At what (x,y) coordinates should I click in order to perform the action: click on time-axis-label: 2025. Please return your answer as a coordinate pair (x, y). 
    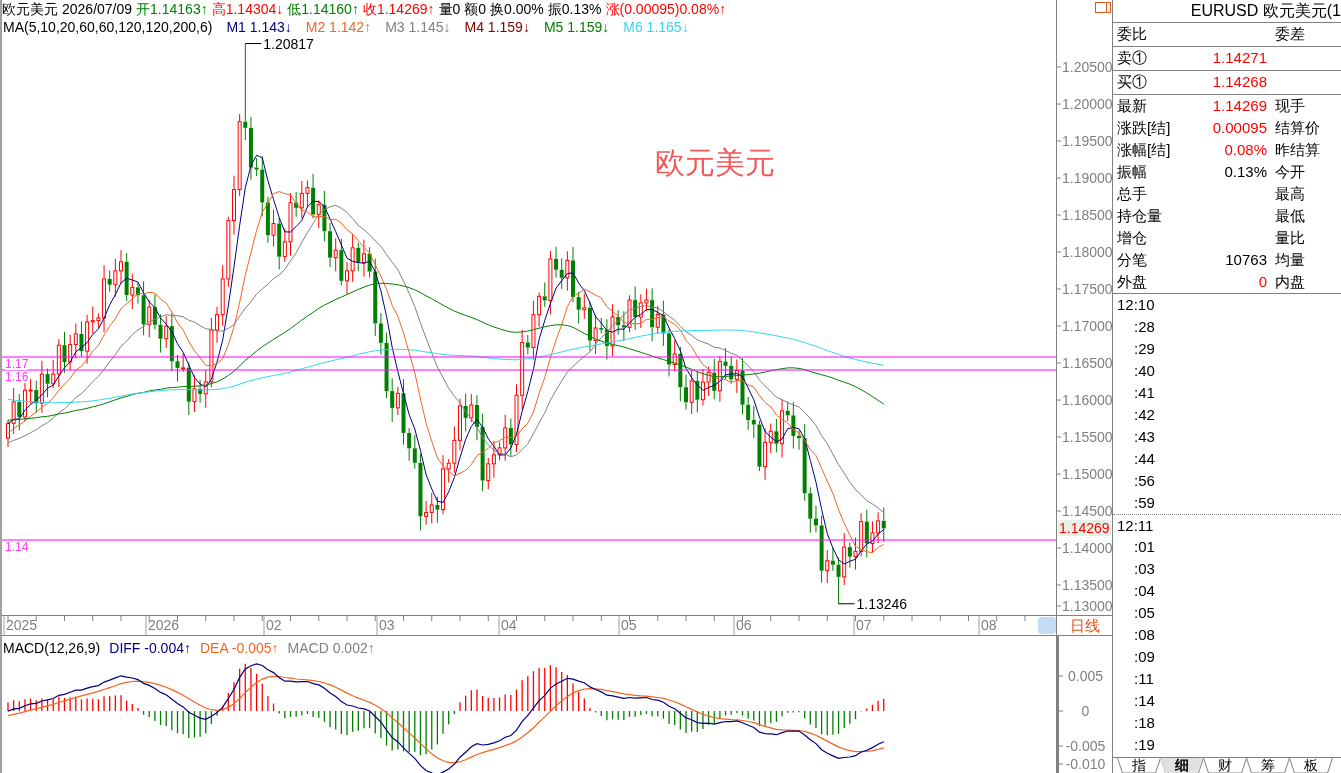
    Looking at the image, I should click on (22, 625).